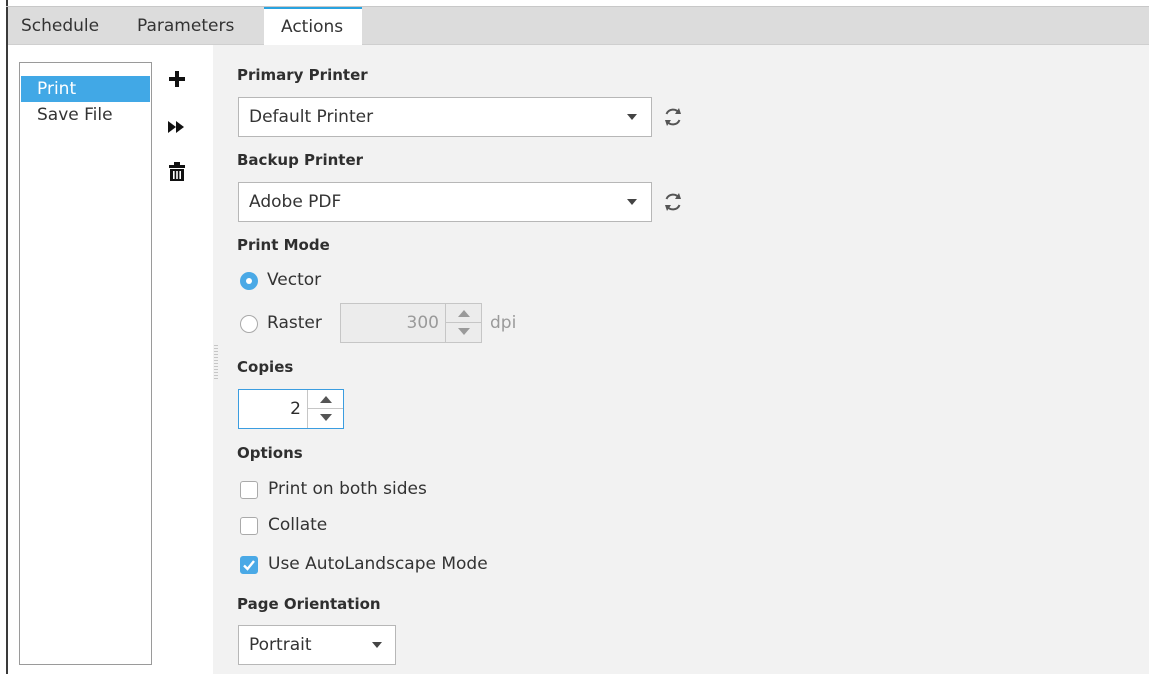 Image resolution: width=1149 pixels, height=674 pixels. I want to click on page-orientation-value: Portrait, so click(280, 645).